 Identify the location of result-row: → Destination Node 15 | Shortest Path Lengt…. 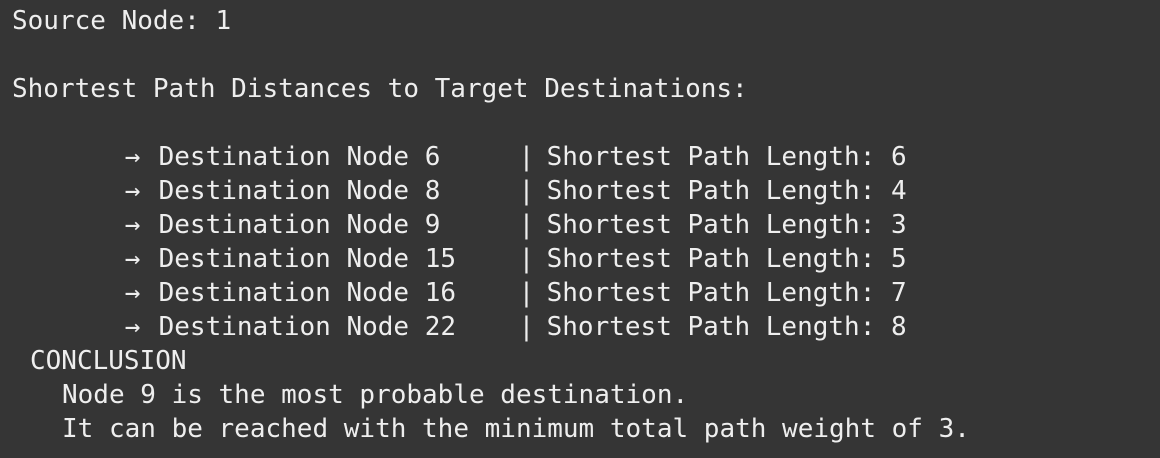
(484, 241).